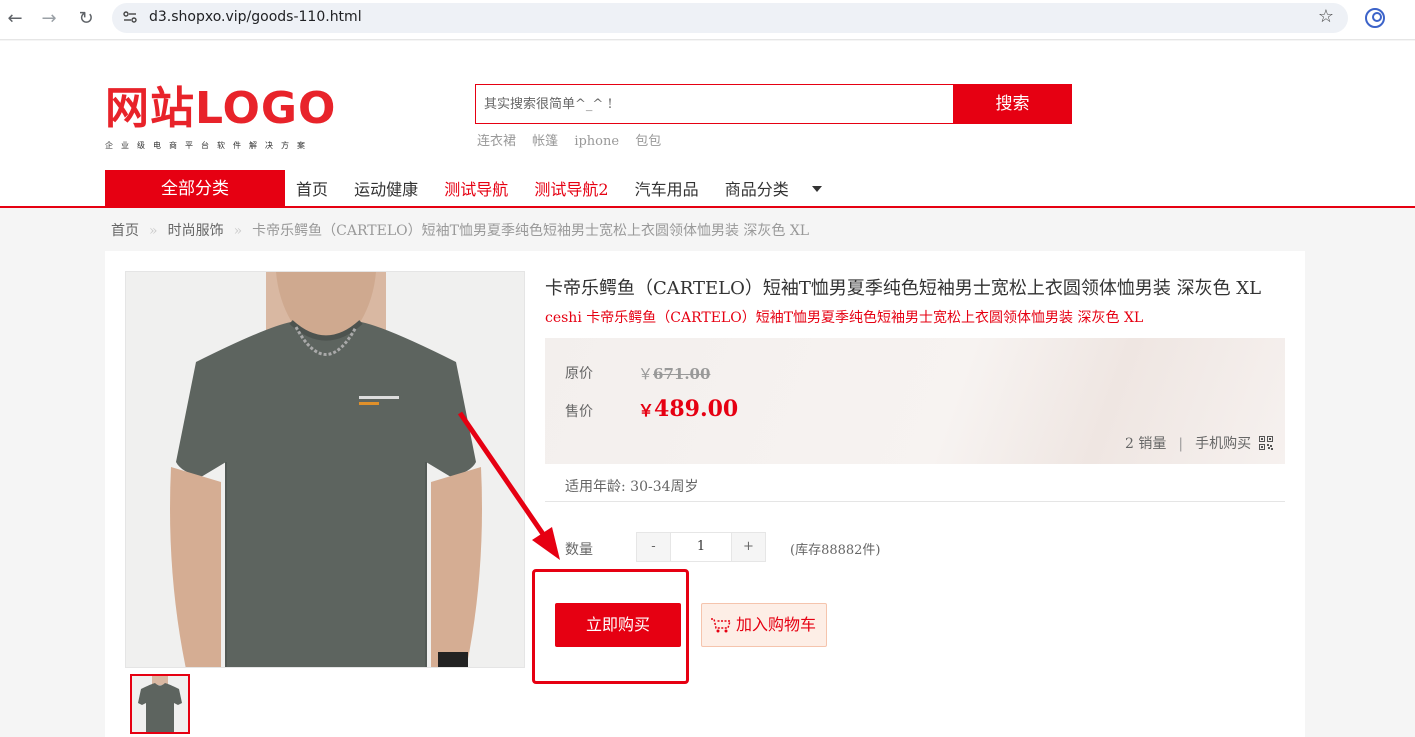  I want to click on nav-item-test-nav: 测试导航, so click(476, 189).